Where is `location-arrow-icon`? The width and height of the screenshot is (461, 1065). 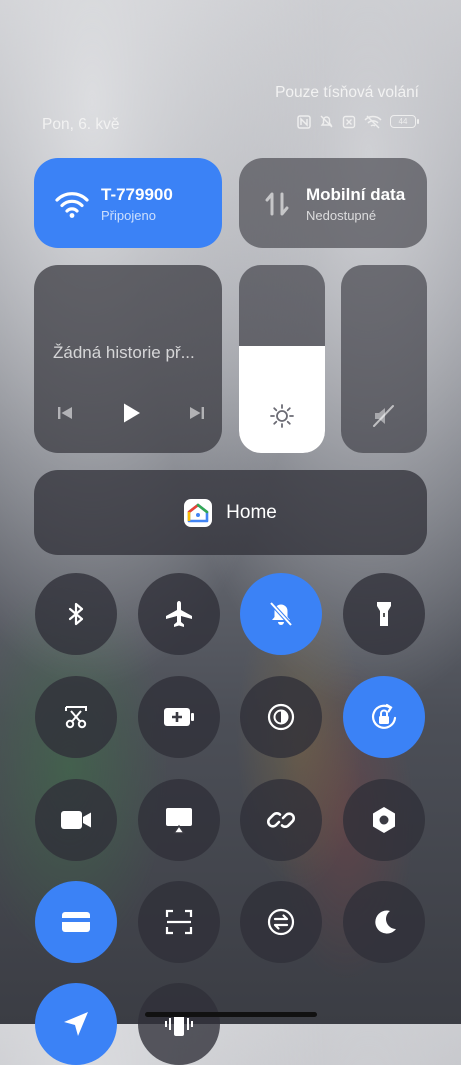 location-arrow-icon is located at coordinates (76, 1024).